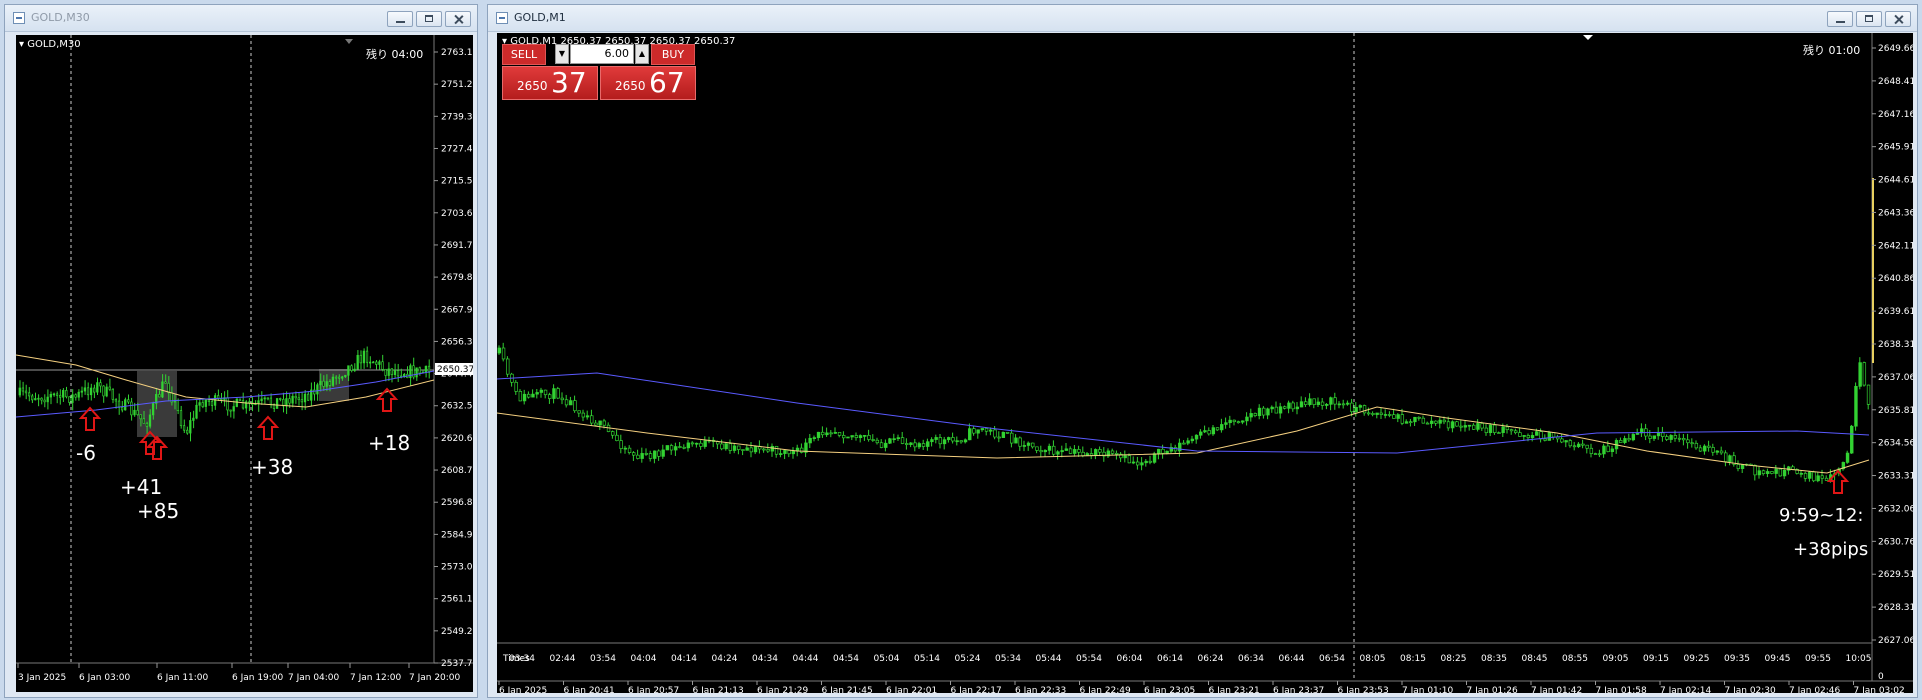 The image size is (1922, 700). What do you see at coordinates (911, 689) in the screenshot?
I see `time-axis-label: 6 Jan 22:01` at bounding box center [911, 689].